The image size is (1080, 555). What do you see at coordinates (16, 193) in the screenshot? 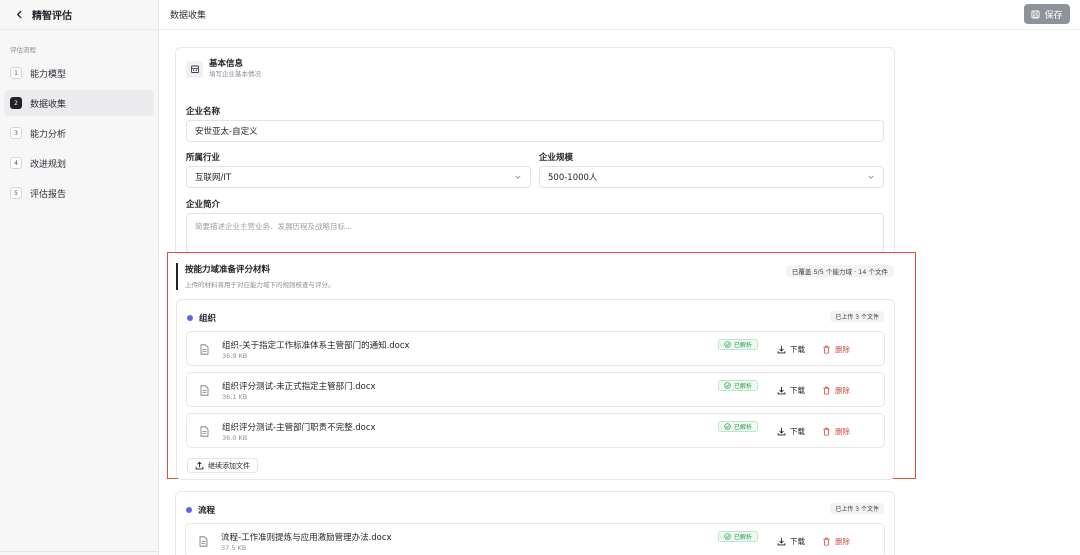
I see `step-number: 5` at bounding box center [16, 193].